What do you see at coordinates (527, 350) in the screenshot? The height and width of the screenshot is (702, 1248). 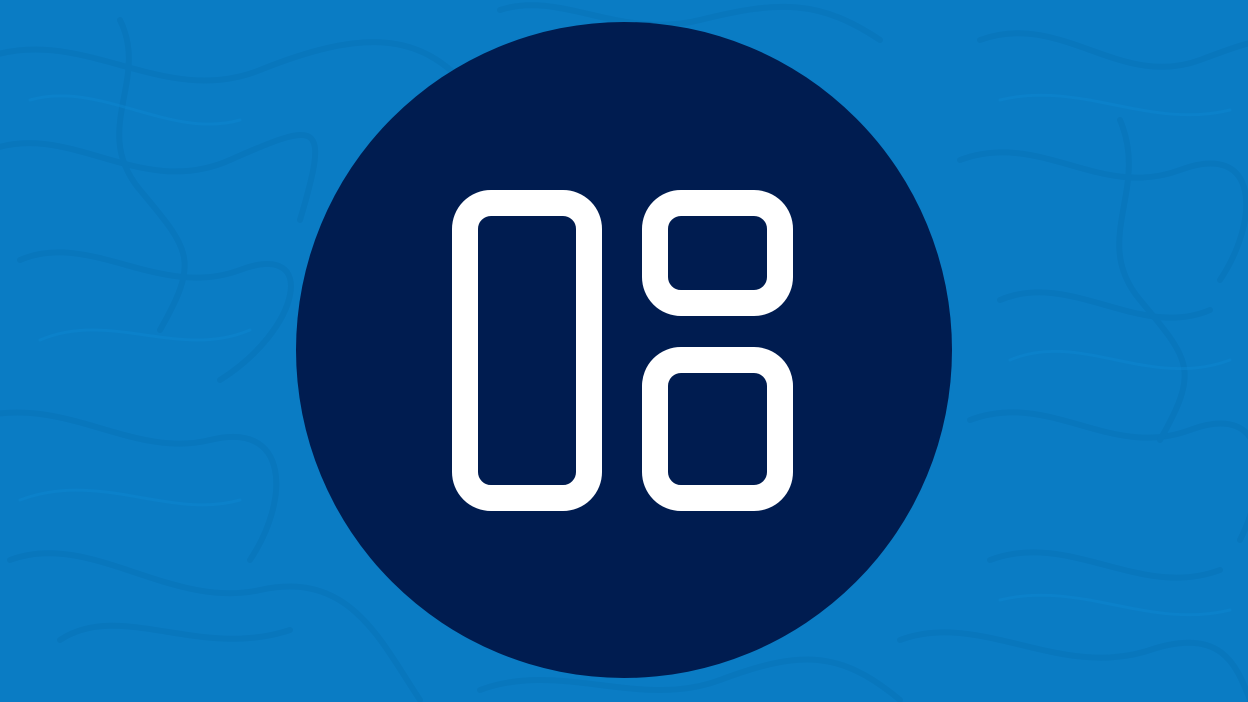 I see `tall-panel-shape` at bounding box center [527, 350].